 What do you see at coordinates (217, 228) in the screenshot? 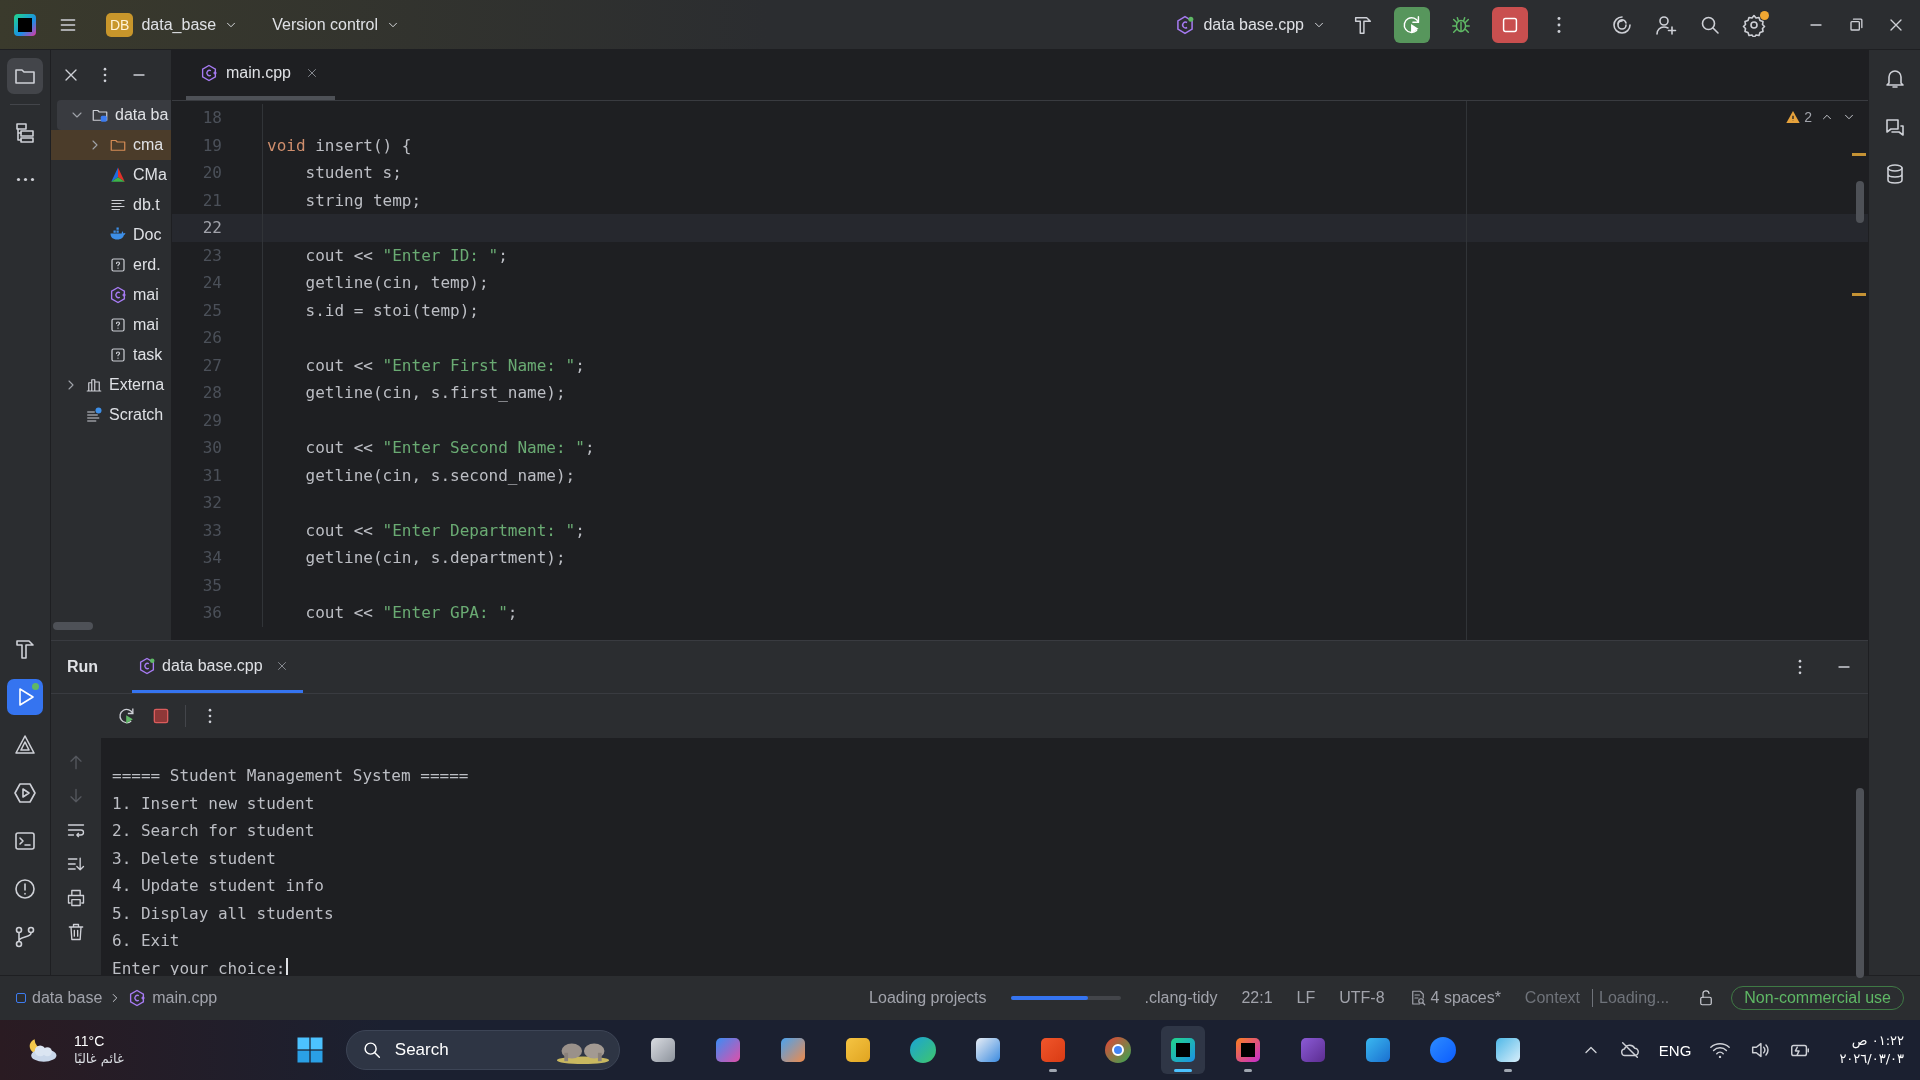
I see `line-number: 22` at bounding box center [217, 228].